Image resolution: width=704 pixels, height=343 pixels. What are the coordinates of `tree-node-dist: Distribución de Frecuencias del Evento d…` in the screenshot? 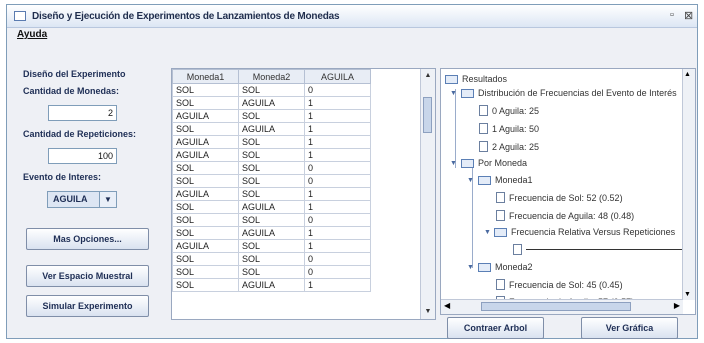 It's located at (569, 93).